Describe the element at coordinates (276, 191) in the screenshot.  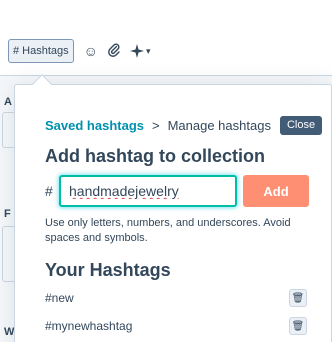
I see `add-button: Add` at that location.